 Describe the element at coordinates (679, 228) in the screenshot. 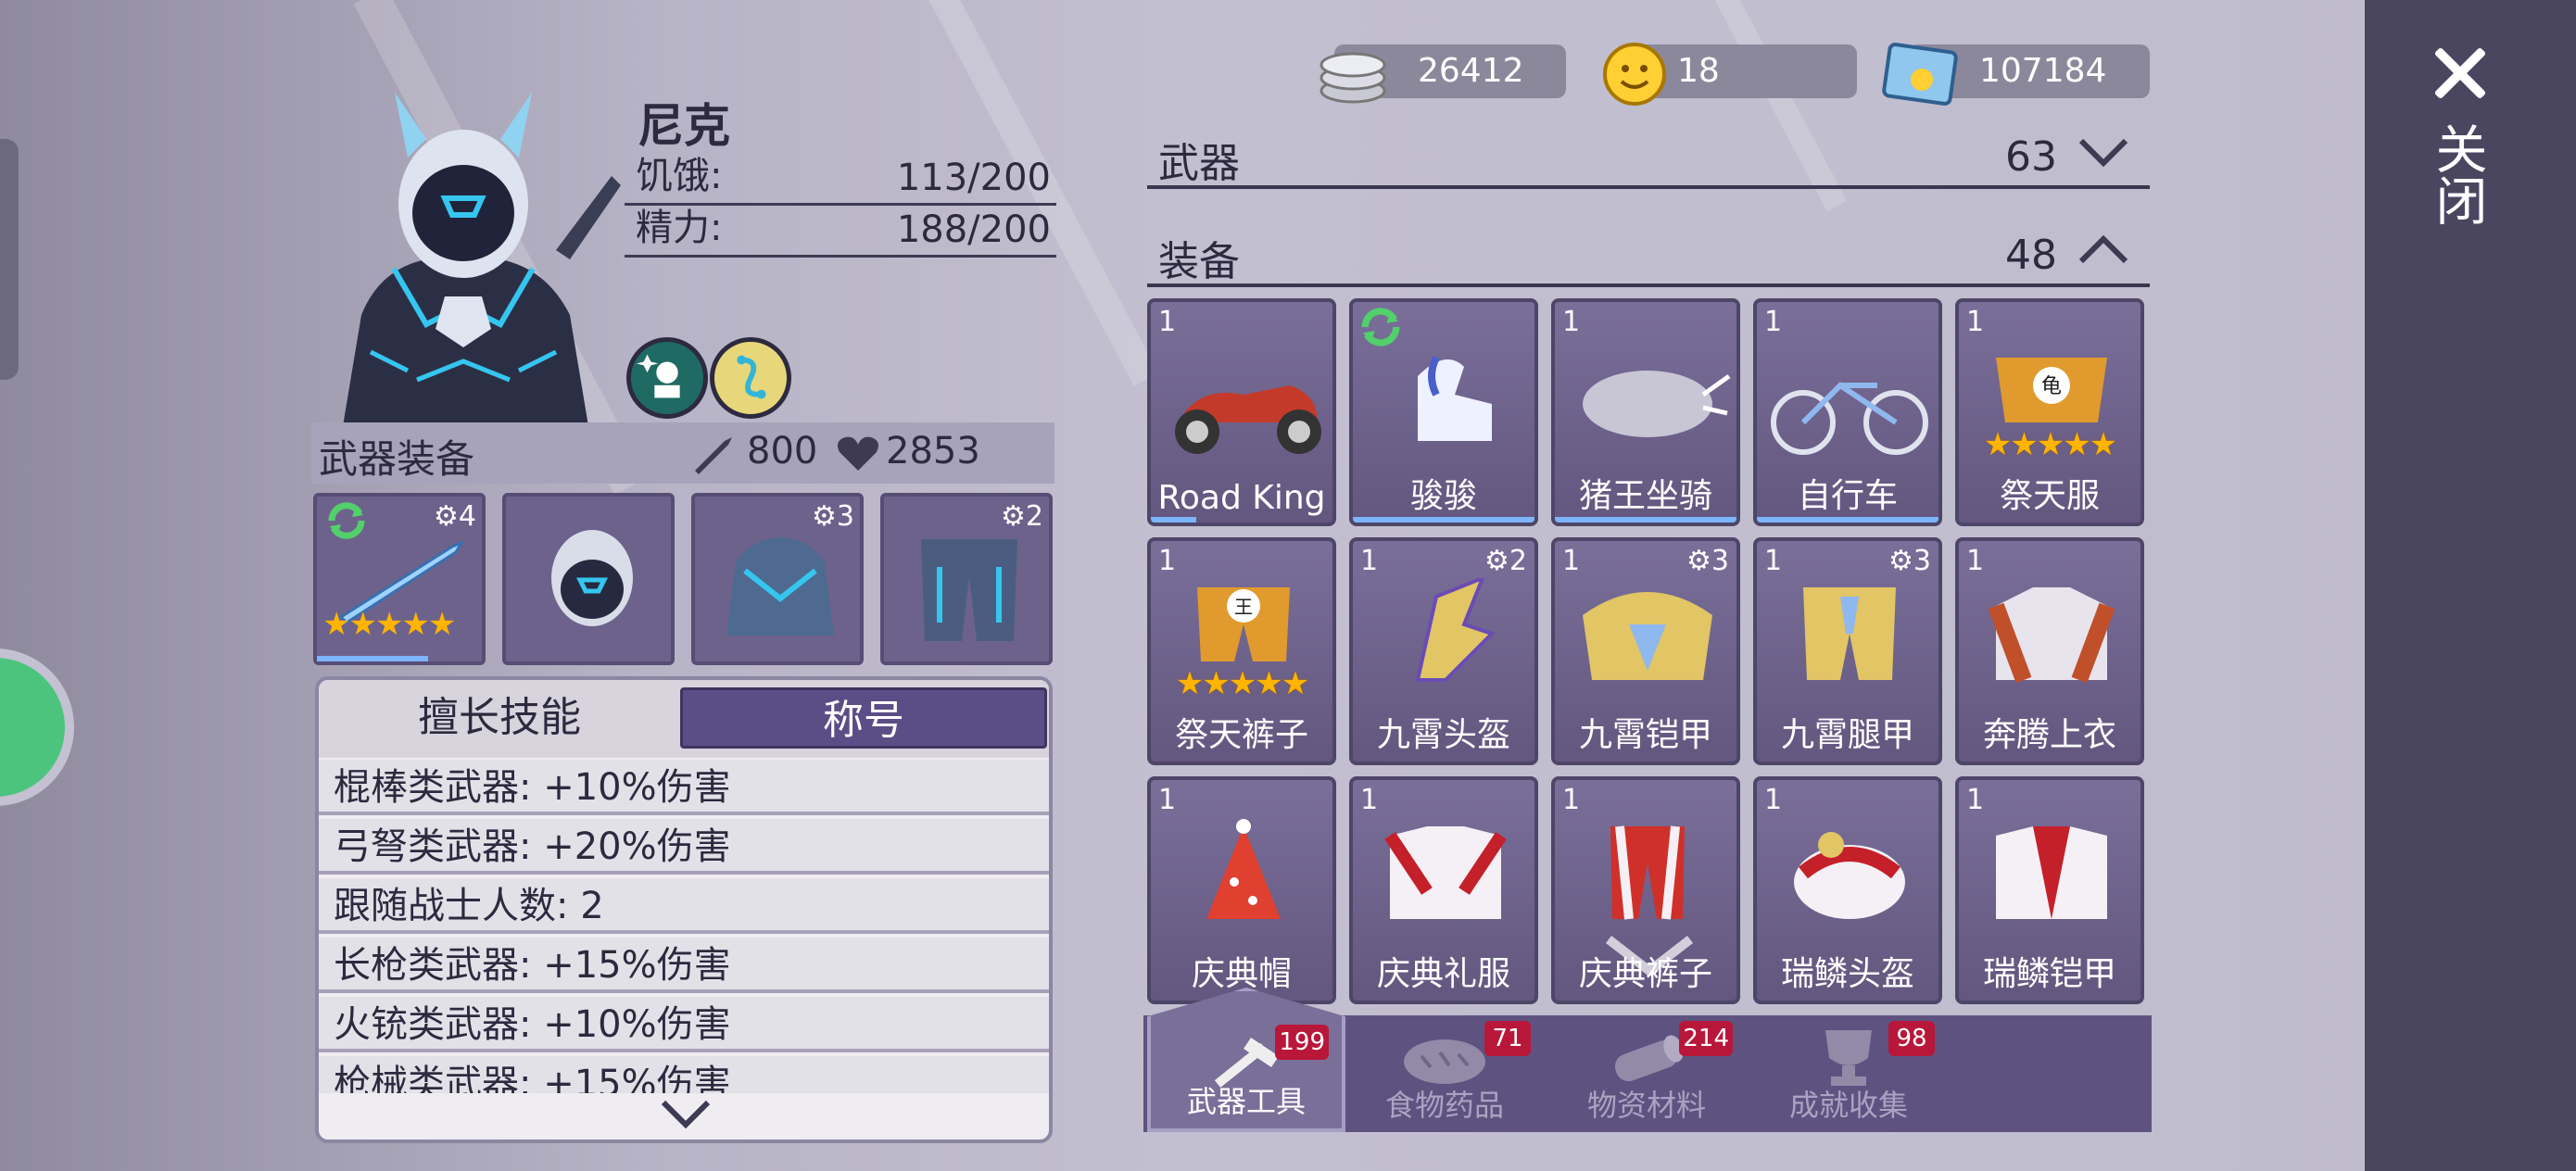

I see `energy-label: 精力:` at that location.